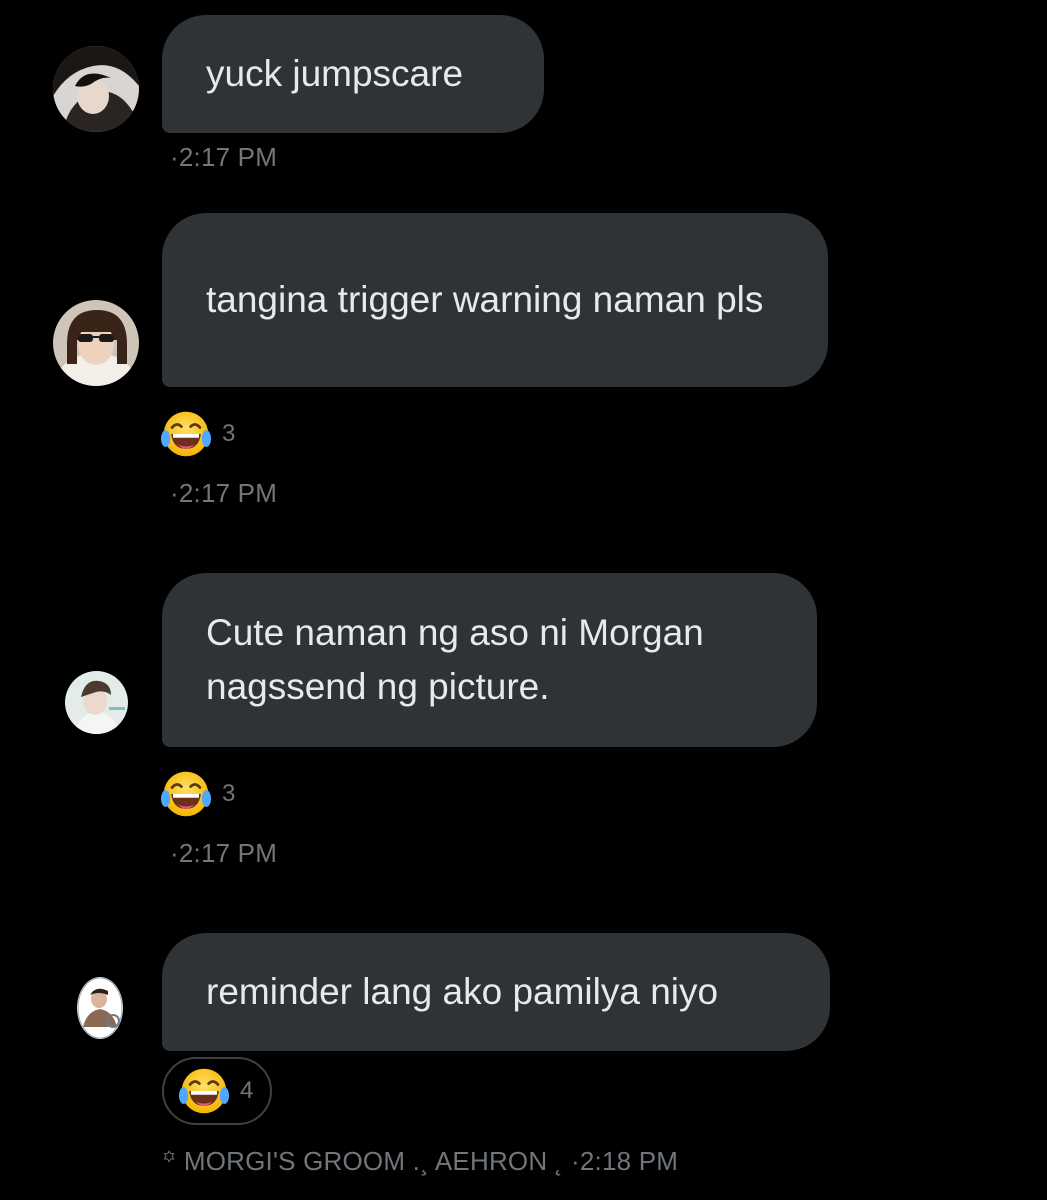  Describe the element at coordinates (335, 73) in the screenshot. I see `message-text: yuck jumpscare` at that location.